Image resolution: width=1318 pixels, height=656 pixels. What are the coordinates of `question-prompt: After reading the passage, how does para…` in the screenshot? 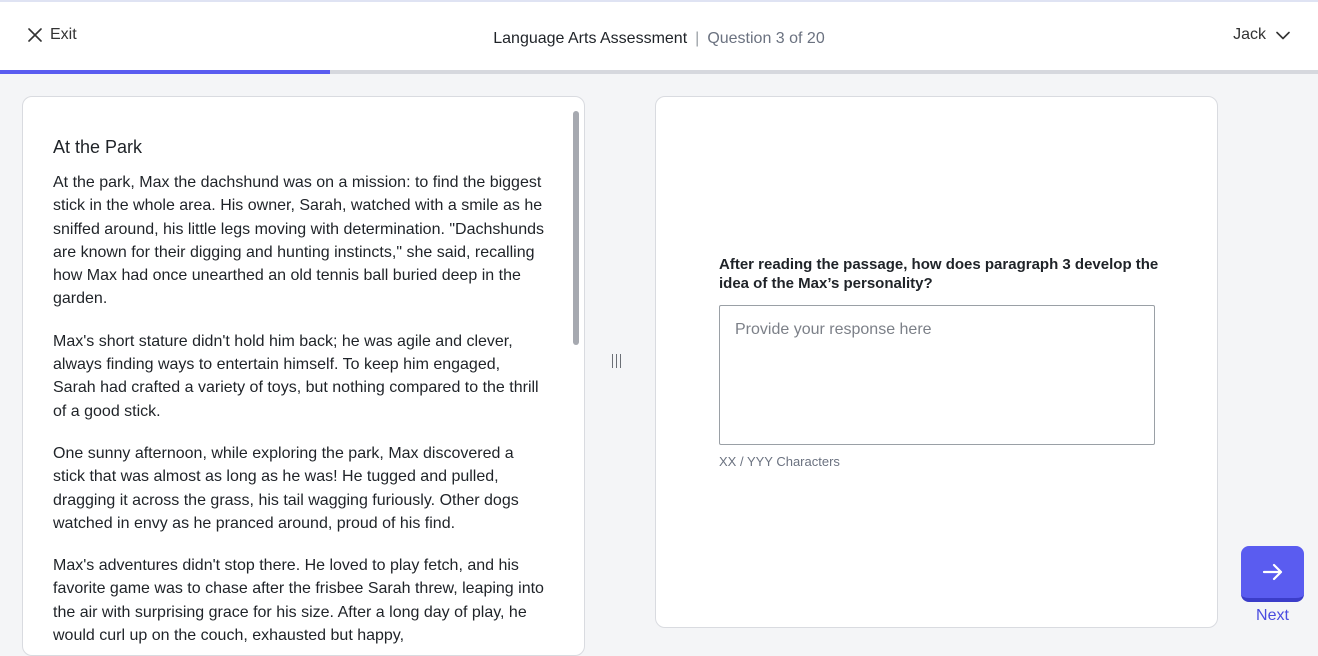 It's located at (939, 274).